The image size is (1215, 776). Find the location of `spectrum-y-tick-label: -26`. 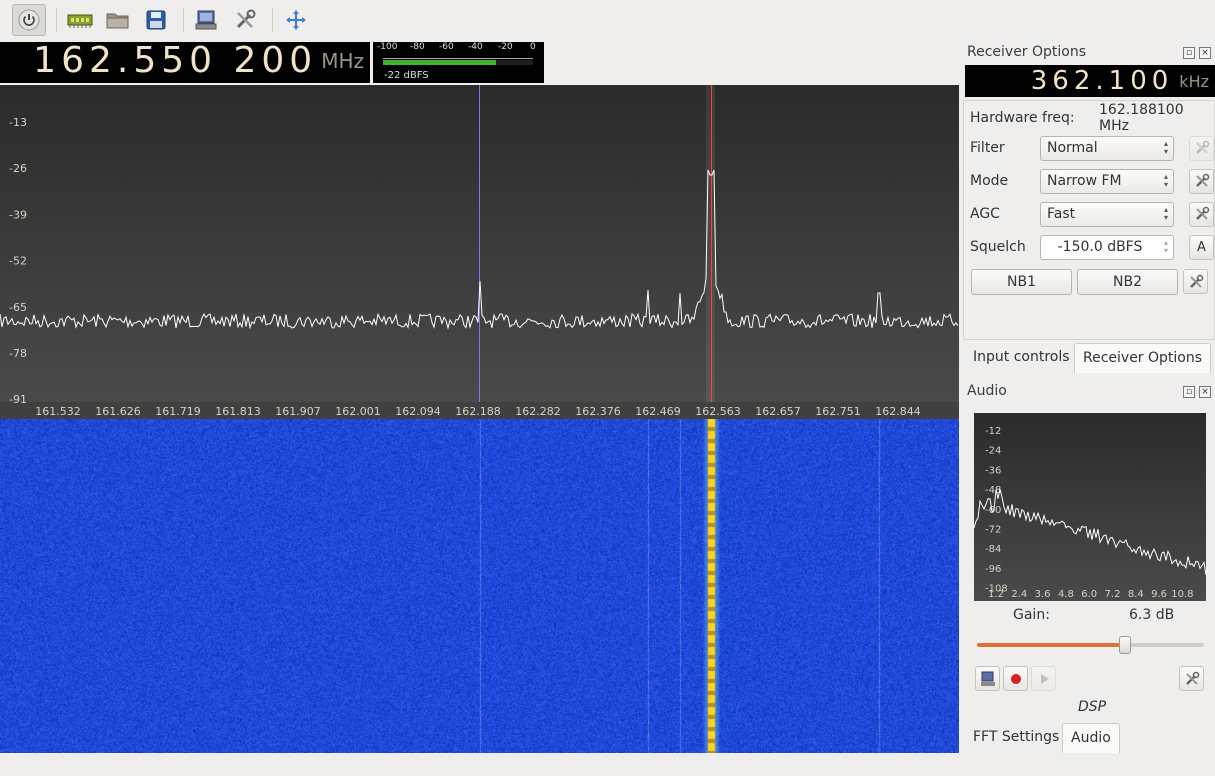

spectrum-y-tick-label: -26 is located at coordinates (18, 168).